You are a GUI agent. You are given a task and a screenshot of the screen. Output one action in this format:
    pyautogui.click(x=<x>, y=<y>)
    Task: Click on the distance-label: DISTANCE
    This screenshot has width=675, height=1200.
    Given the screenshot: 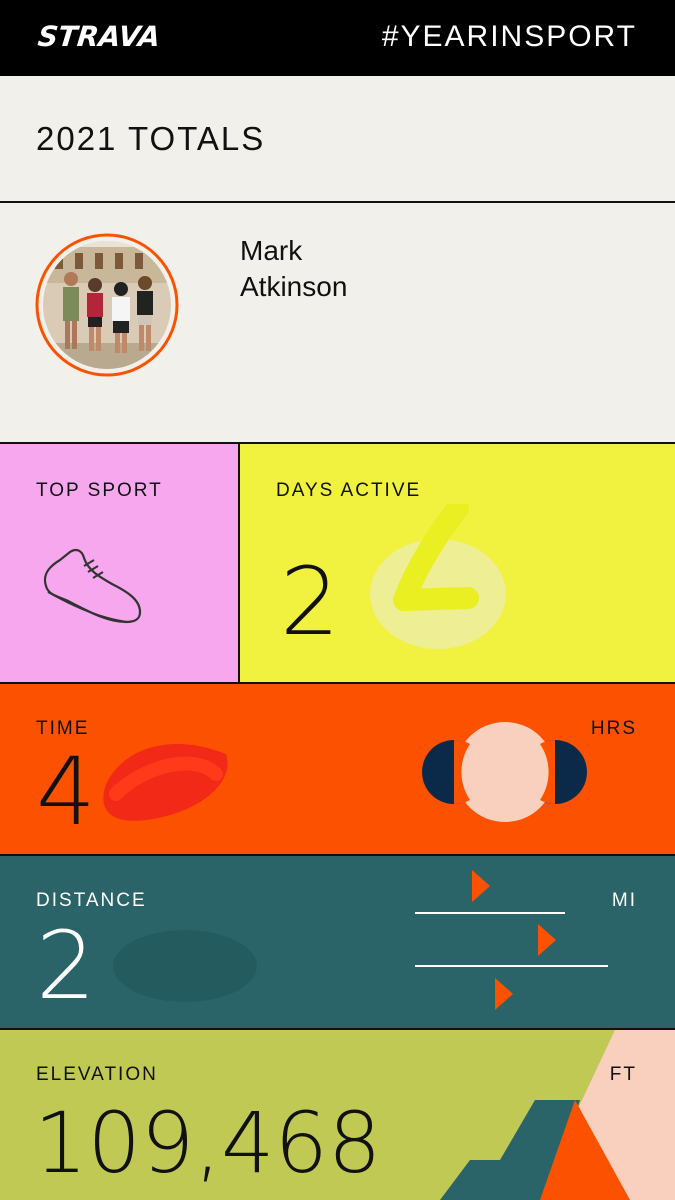 What is the action you would take?
    pyautogui.click(x=91, y=900)
    